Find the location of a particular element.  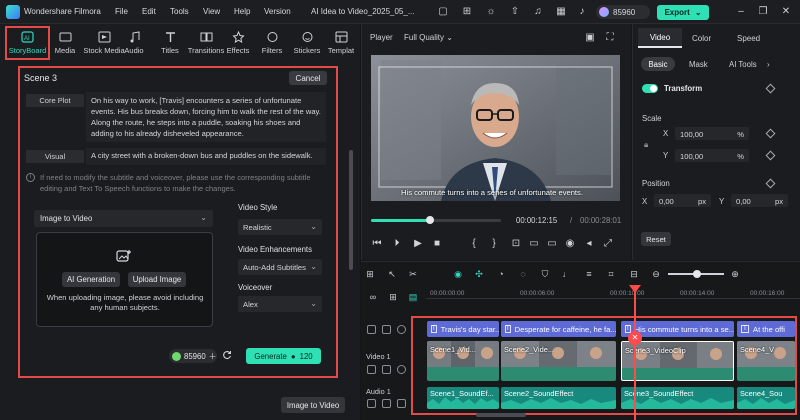

zoom-in-icon: ⊕ is located at coordinates (735, 274).